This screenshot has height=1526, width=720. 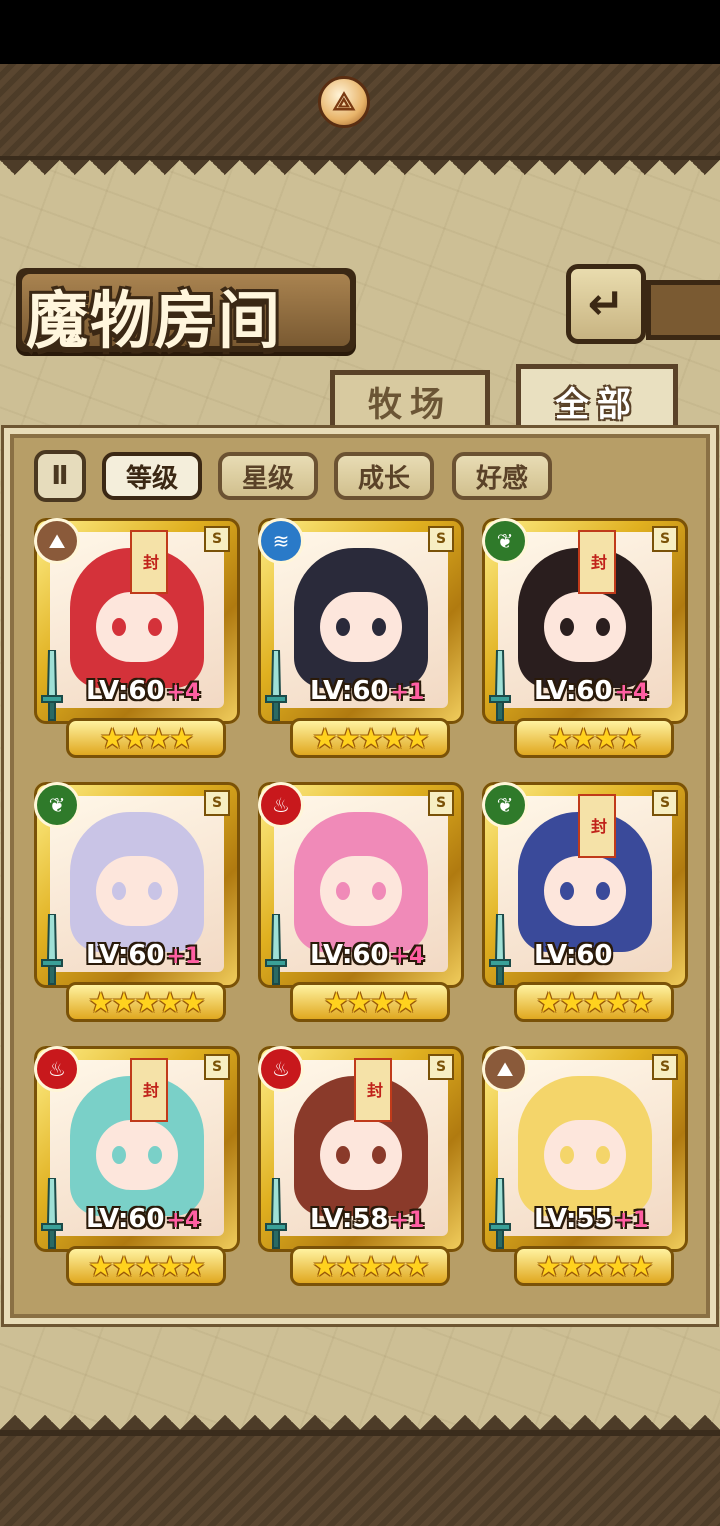 I want to click on monster-card: ❦ S 封 LV:60+4 ★★★★, so click(x=585, y=638).